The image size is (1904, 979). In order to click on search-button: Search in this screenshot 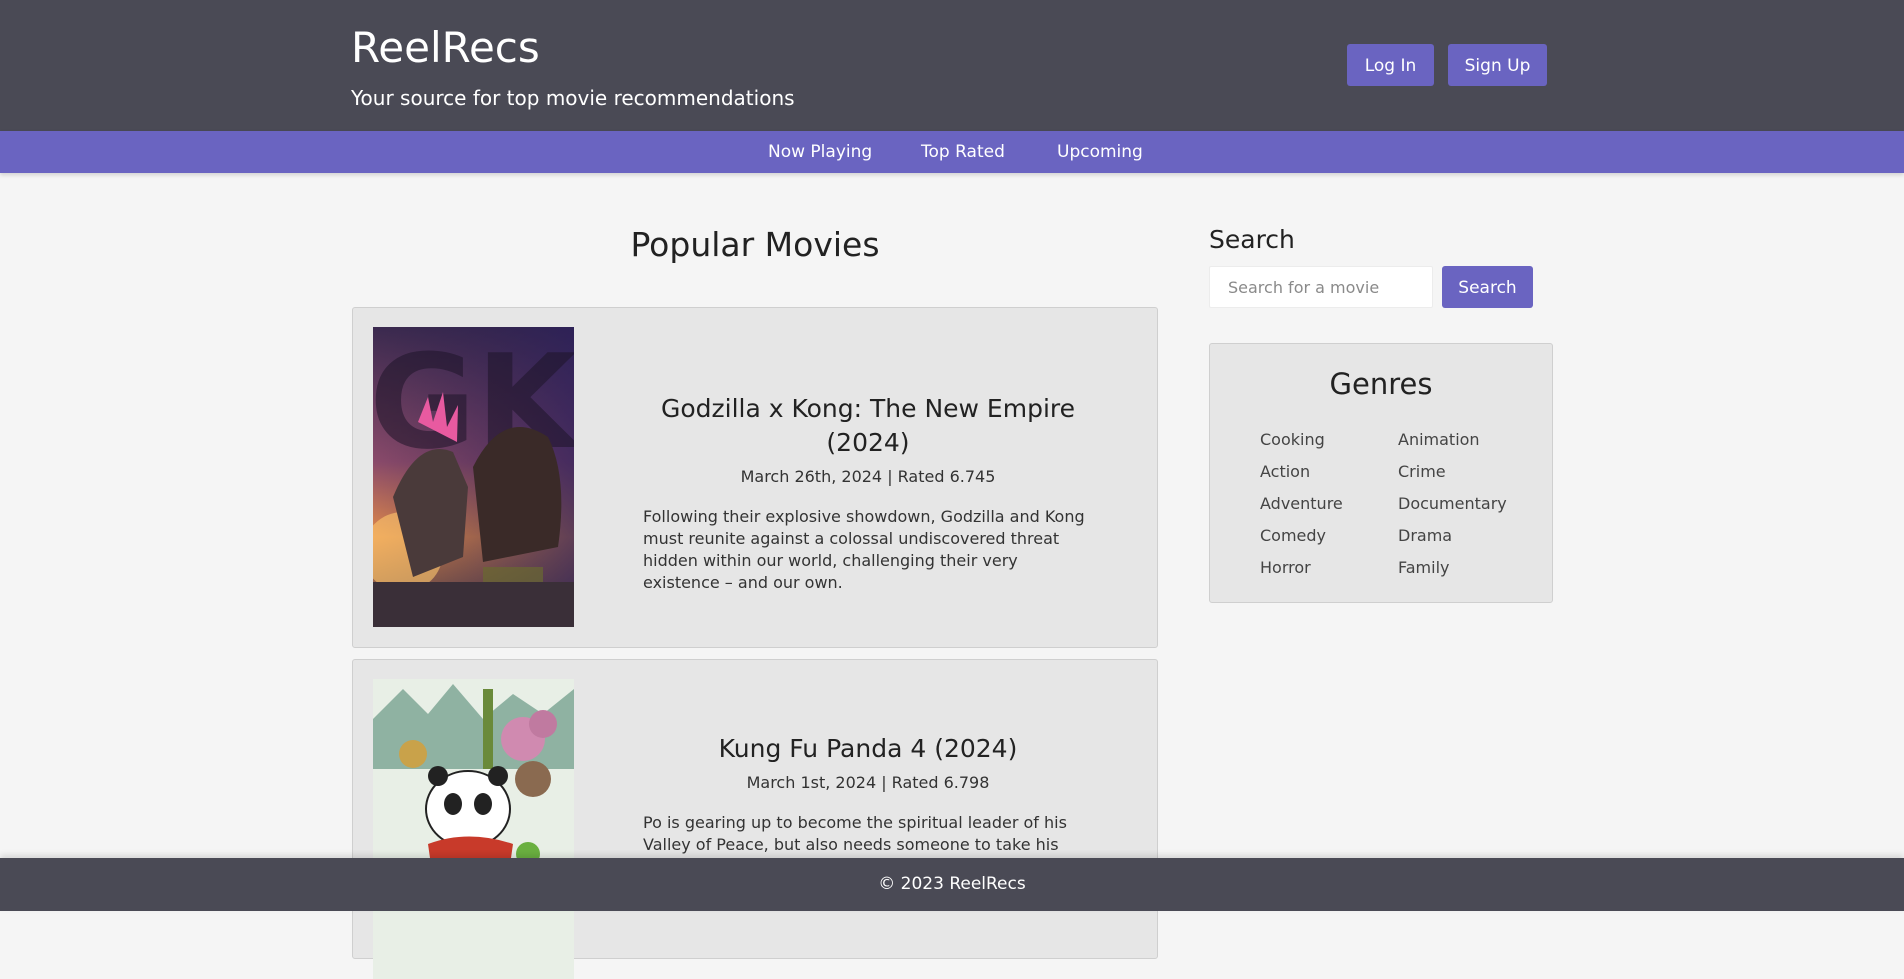, I will do `click(1487, 287)`.